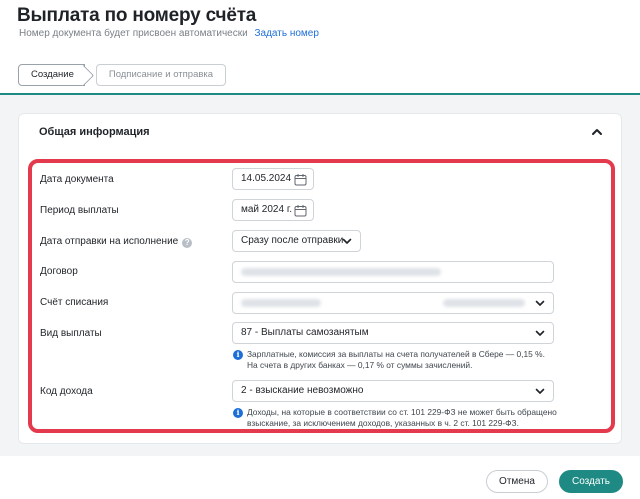 This screenshot has height=499, width=640. I want to click on document-date-label: Дата документа, so click(77, 179).